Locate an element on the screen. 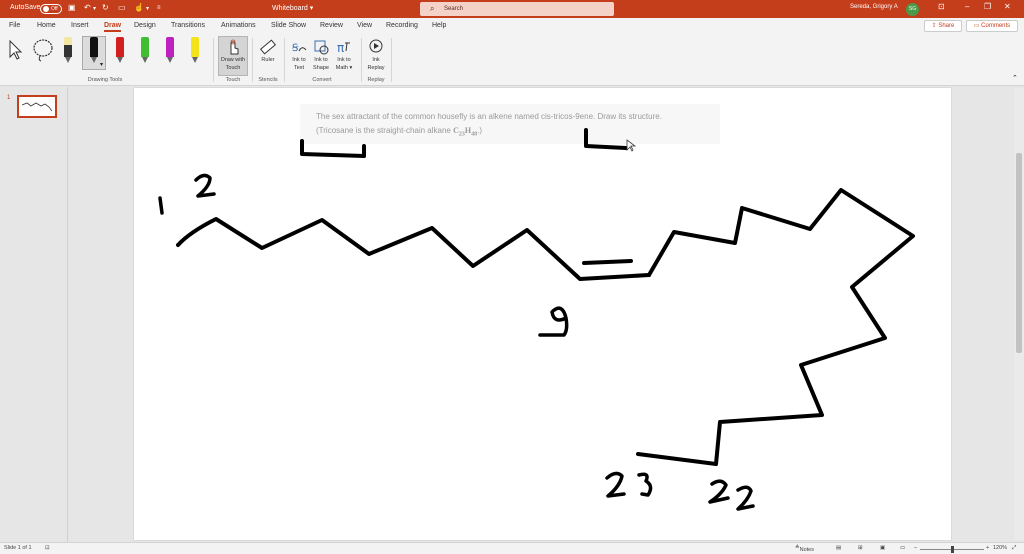 Image resolution: width=1024 pixels, height=554 pixels. slideshow-view-icon: ▭ is located at coordinates (902, 548).